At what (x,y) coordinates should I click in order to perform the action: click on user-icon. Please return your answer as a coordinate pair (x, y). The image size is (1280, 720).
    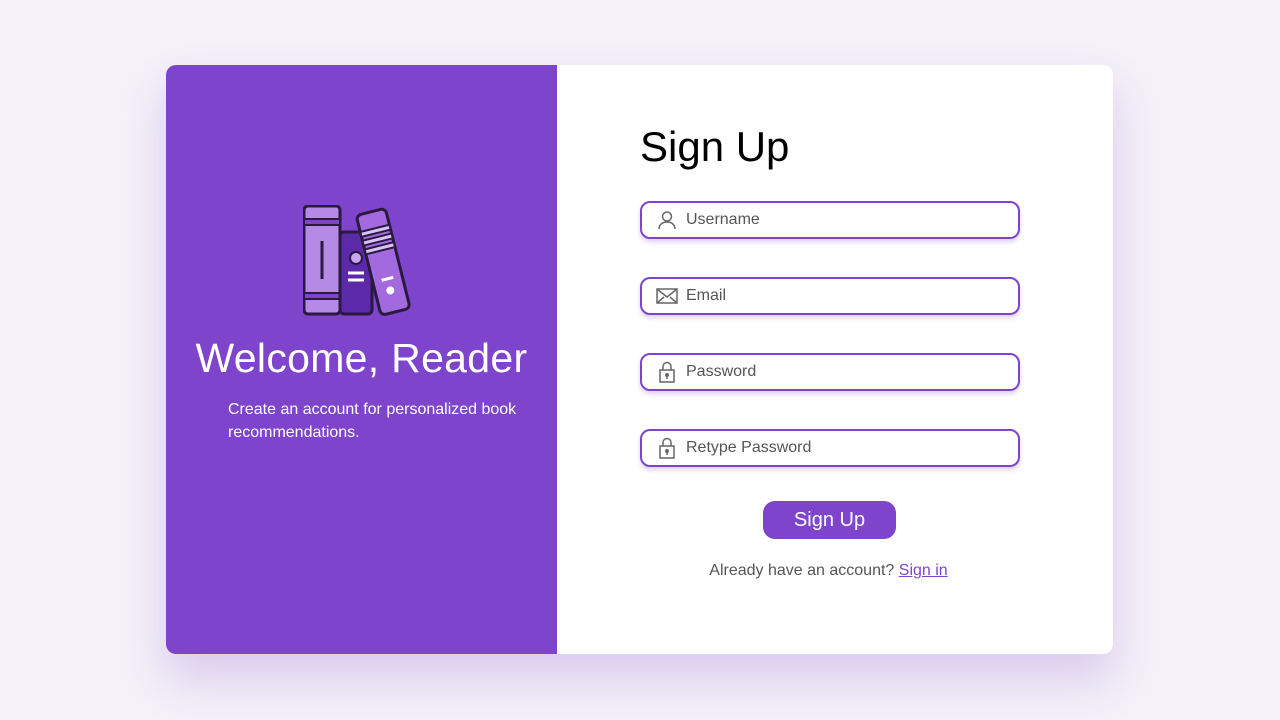
    Looking at the image, I should click on (667, 220).